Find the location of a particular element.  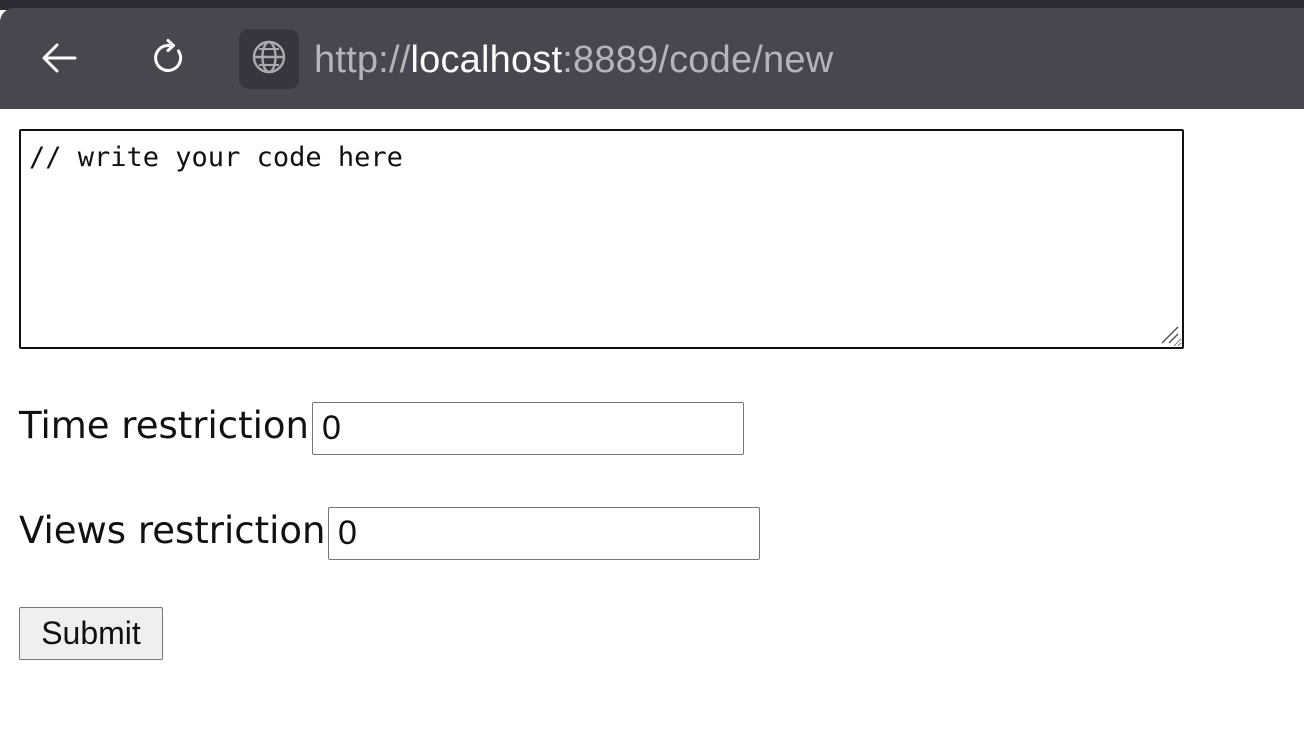

back-button is located at coordinates (59, 60).